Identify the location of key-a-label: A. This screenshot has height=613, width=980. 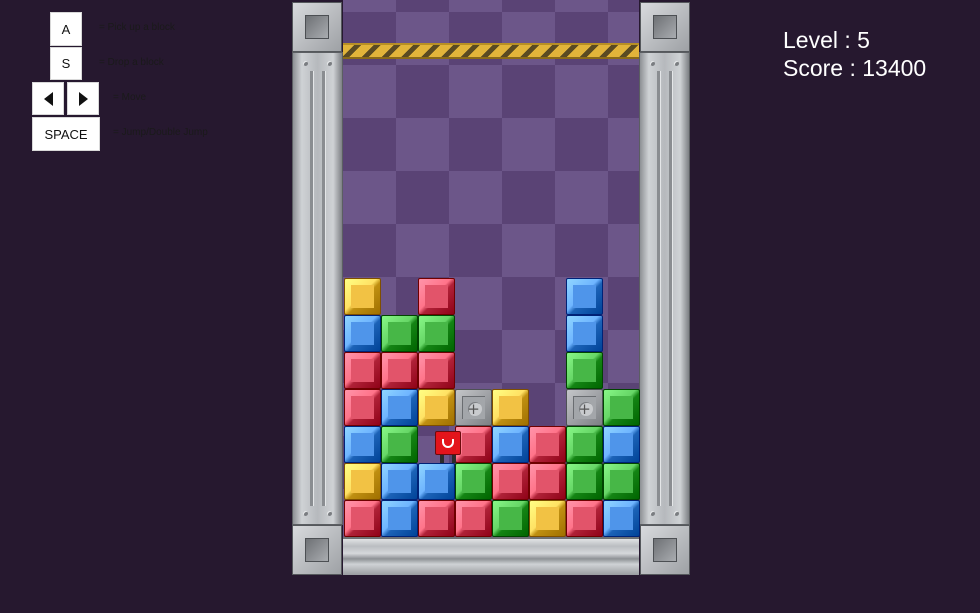
(66, 29).